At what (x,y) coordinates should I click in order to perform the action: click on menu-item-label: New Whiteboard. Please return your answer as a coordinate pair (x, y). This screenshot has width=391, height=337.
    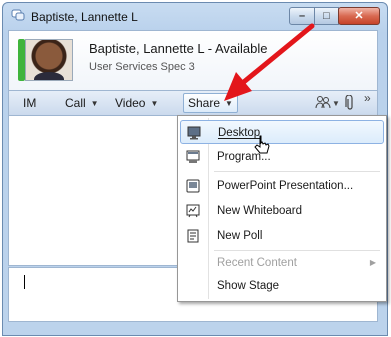
    Looking at the image, I should click on (260, 211).